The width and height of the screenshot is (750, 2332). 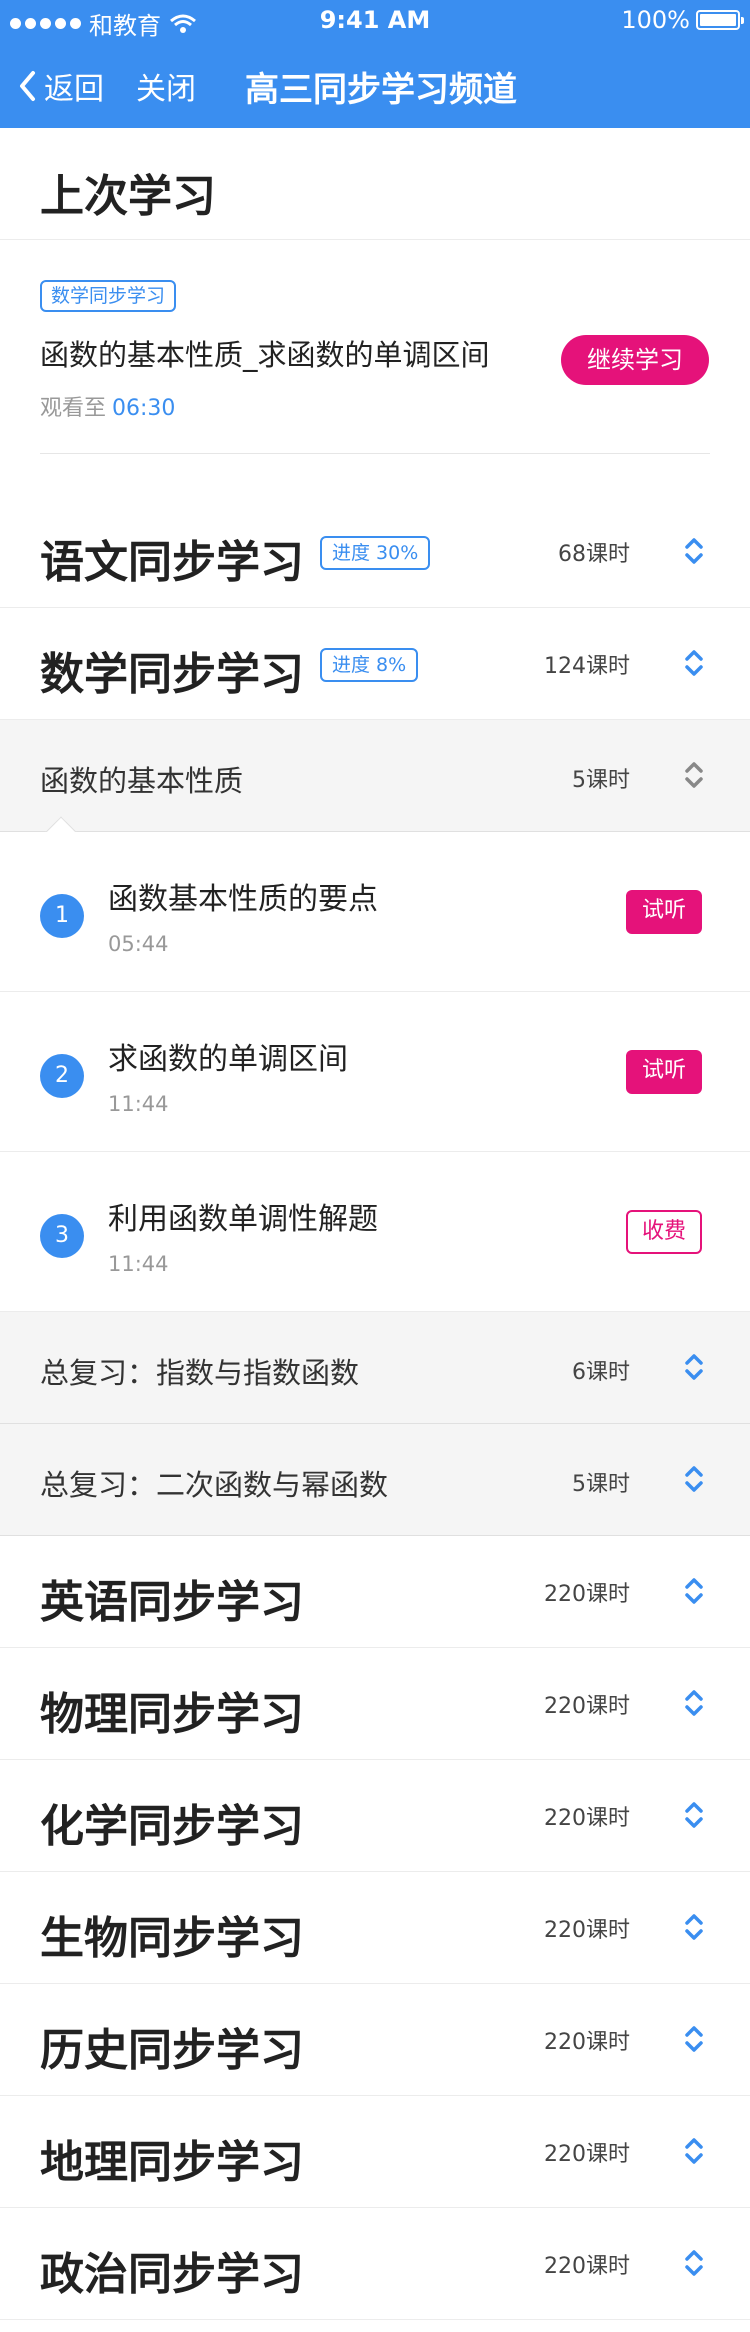 I want to click on chapter-name: 总复习：二次函数与幂函数, so click(x=214, y=1485).